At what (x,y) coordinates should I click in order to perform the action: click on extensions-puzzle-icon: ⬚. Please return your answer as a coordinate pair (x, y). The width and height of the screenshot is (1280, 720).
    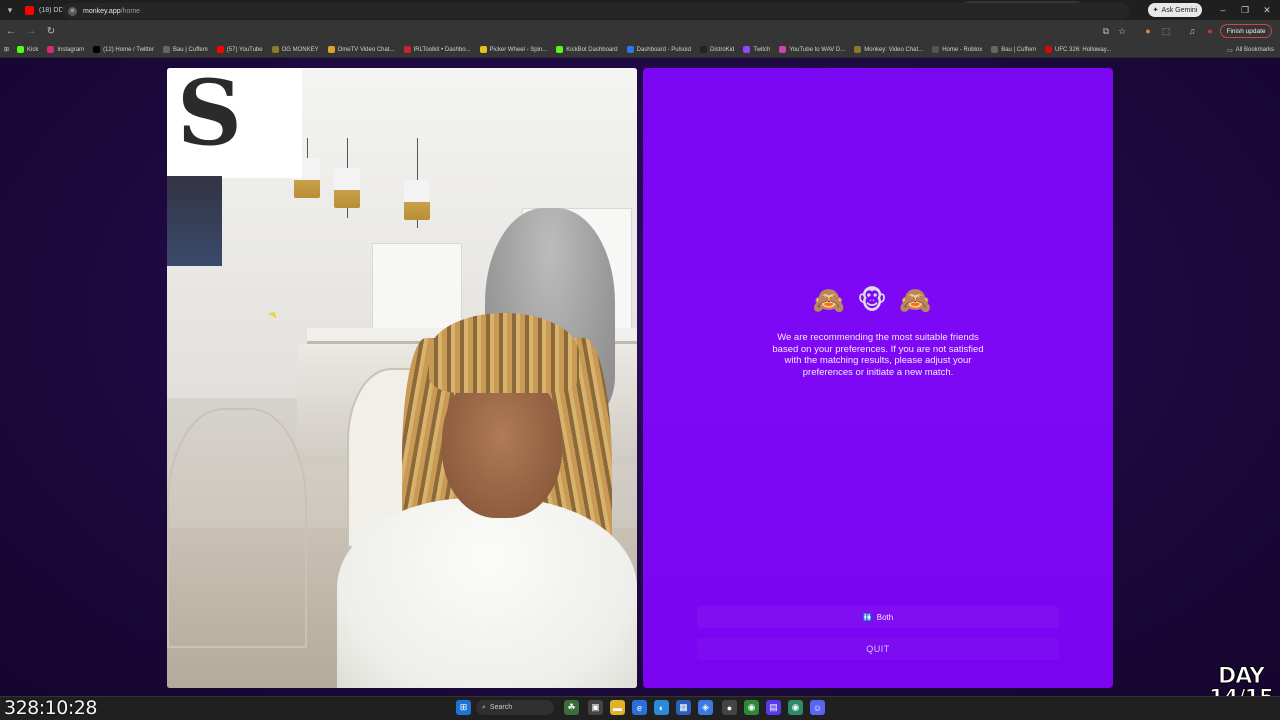
    Looking at the image, I should click on (1166, 31).